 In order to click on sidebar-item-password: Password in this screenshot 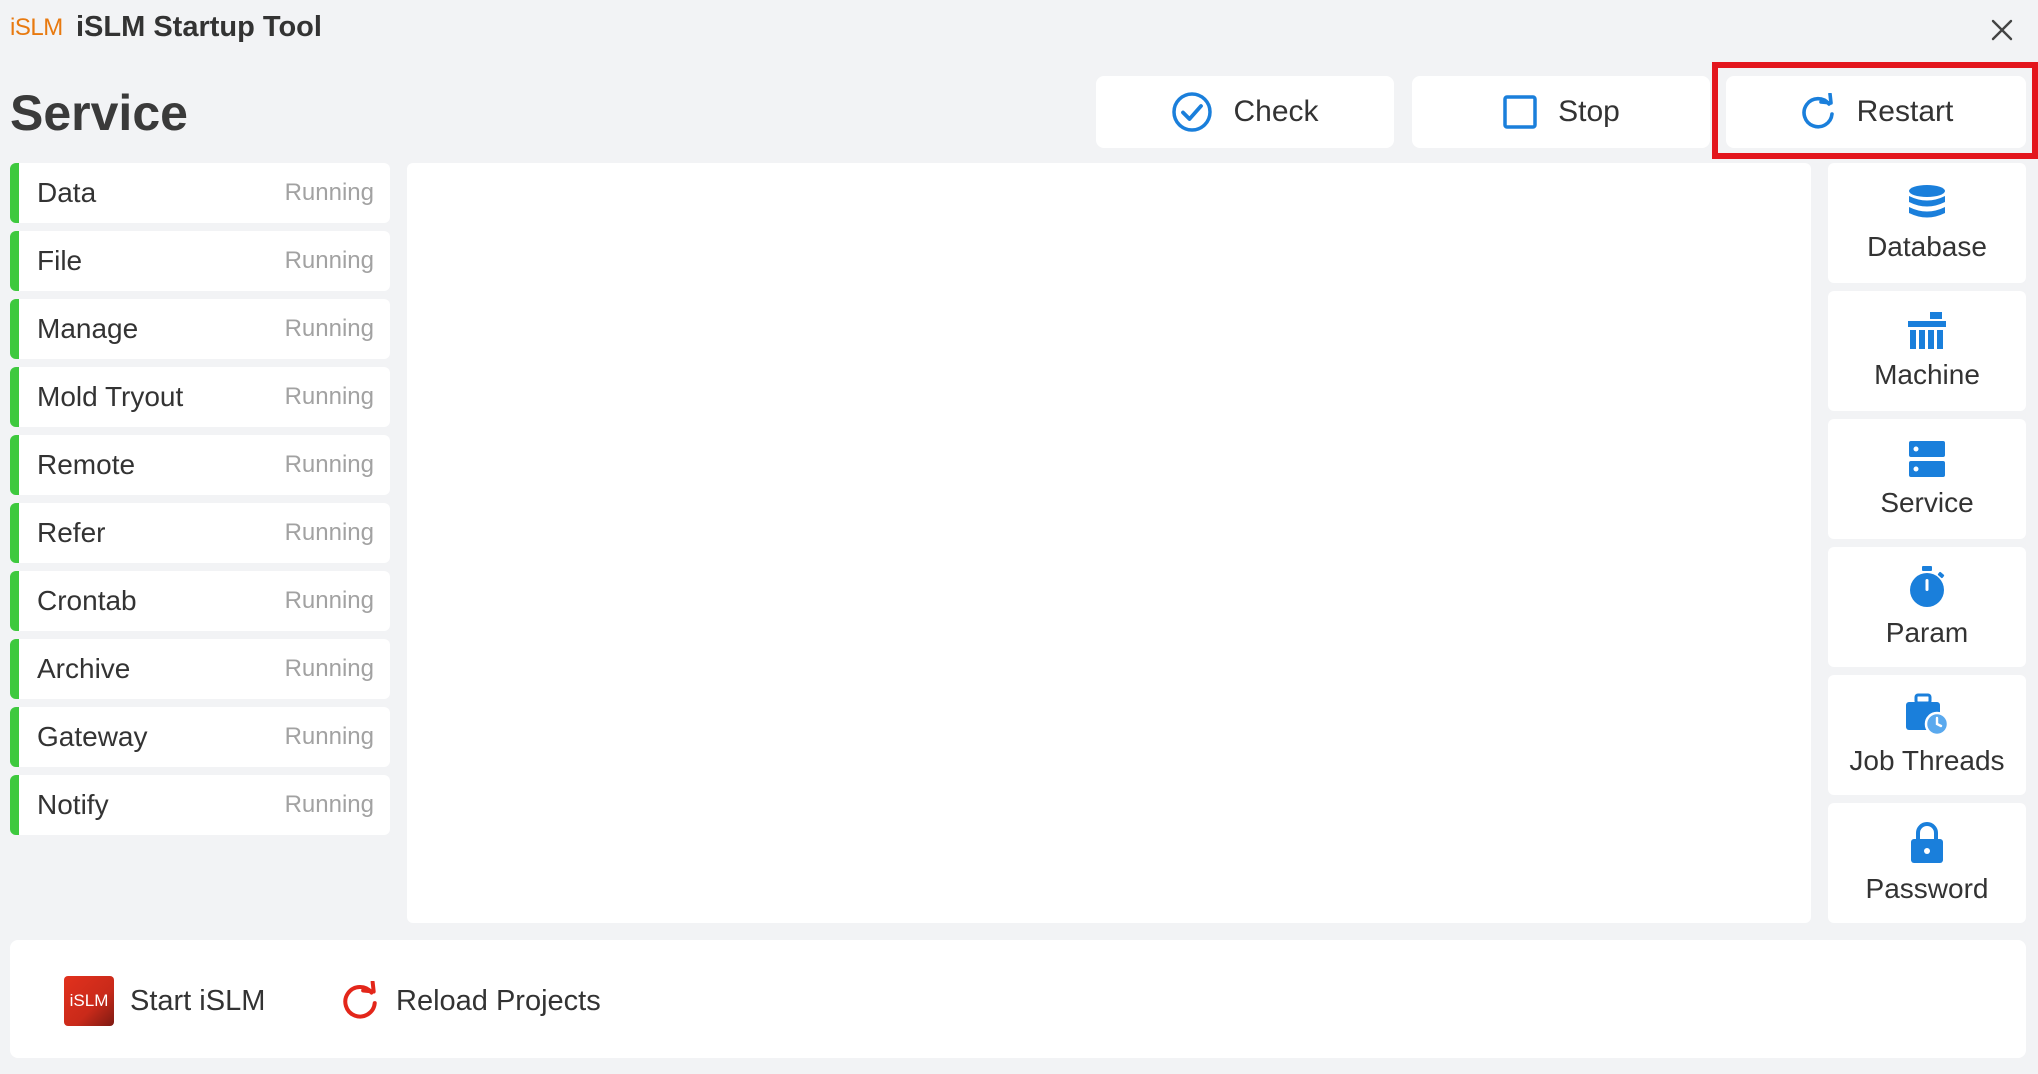, I will do `click(1927, 863)`.